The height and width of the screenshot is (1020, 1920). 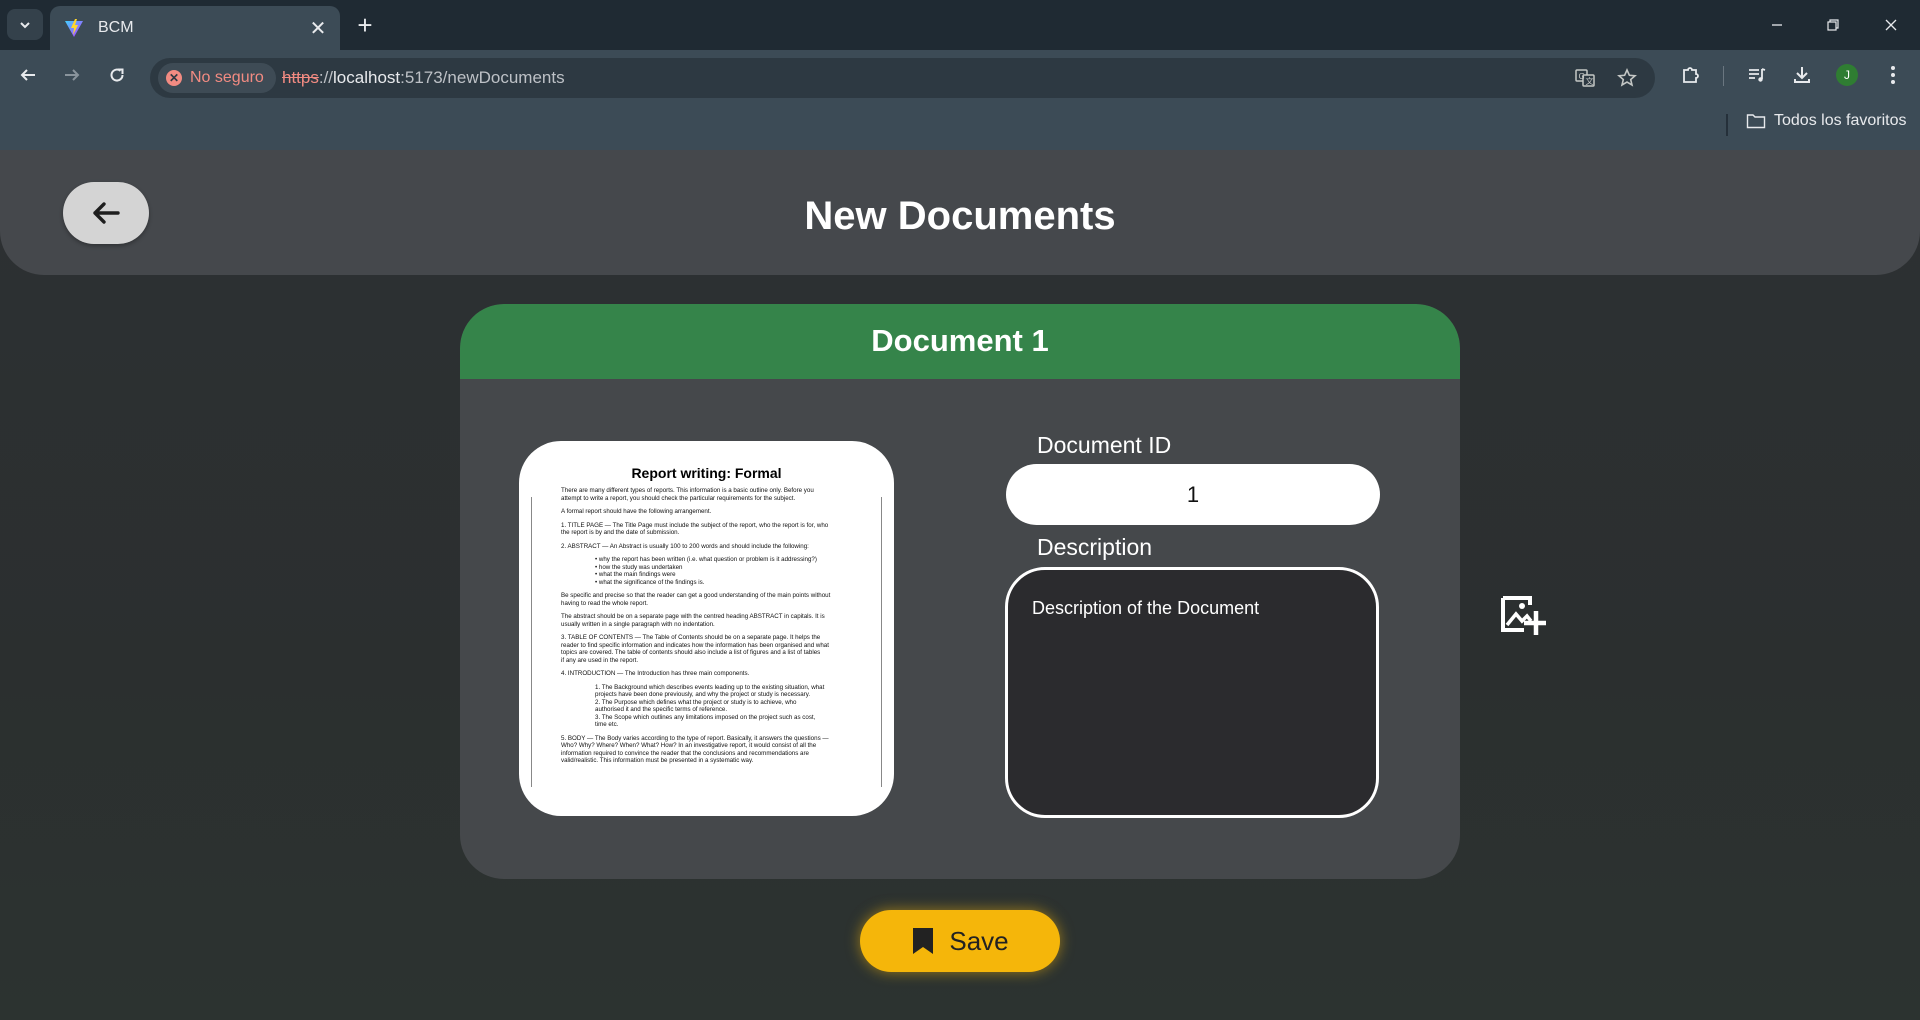 I want to click on preview-line: • what the main findings were, so click(x=635, y=574).